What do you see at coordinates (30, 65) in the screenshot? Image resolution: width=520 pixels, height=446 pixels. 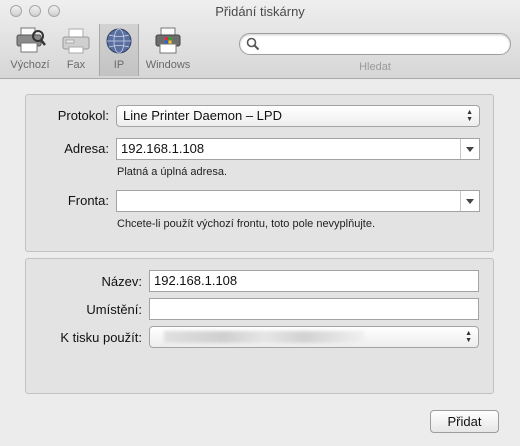 I see `toolbar-default-label: Výchozí` at bounding box center [30, 65].